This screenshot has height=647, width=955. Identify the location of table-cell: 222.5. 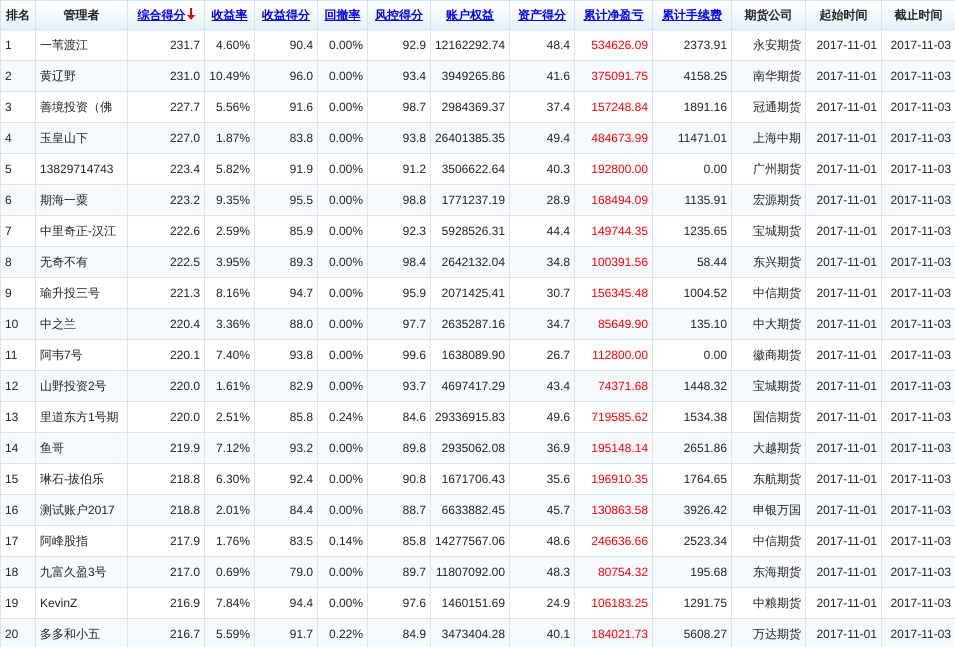
(185, 262).